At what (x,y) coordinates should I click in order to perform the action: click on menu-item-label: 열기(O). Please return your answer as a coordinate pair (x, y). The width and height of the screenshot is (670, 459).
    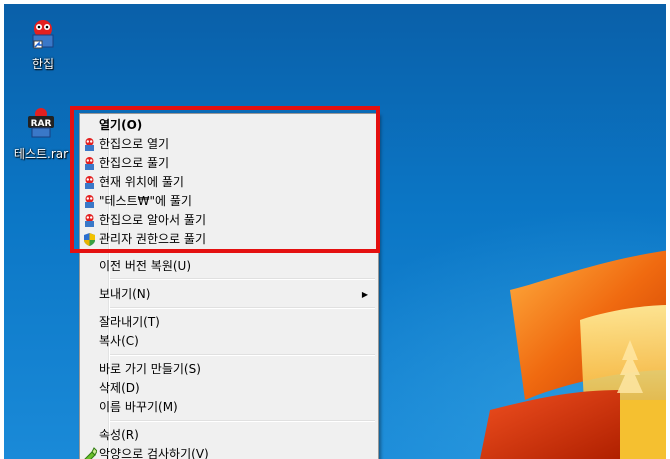
    Looking at the image, I should click on (121, 125).